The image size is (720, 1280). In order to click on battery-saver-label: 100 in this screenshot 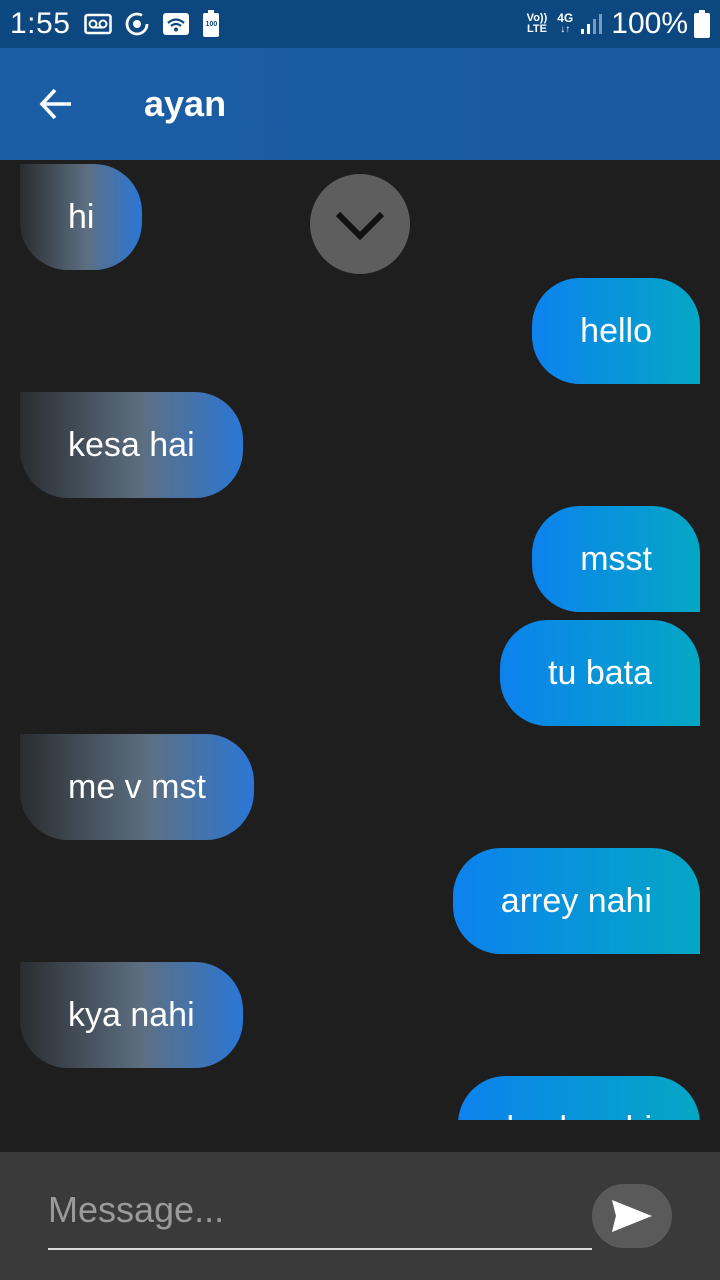, I will do `click(211, 24)`.